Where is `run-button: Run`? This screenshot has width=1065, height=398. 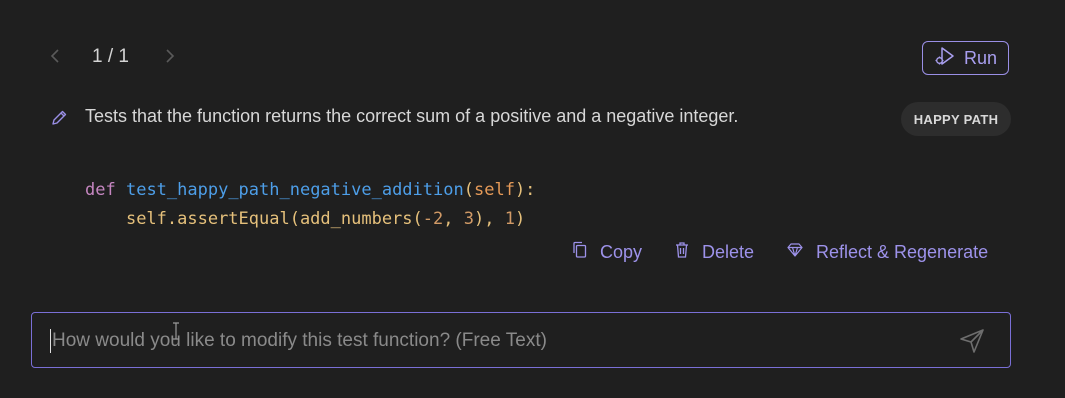 run-button: Run is located at coordinates (965, 58).